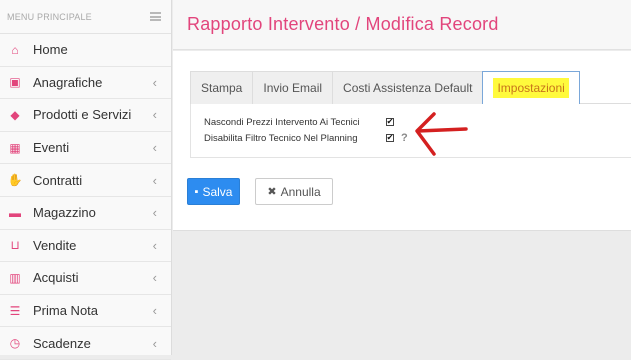 The height and width of the screenshot is (360, 631). What do you see at coordinates (217, 191) in the screenshot?
I see `save-button-label: Salva` at bounding box center [217, 191].